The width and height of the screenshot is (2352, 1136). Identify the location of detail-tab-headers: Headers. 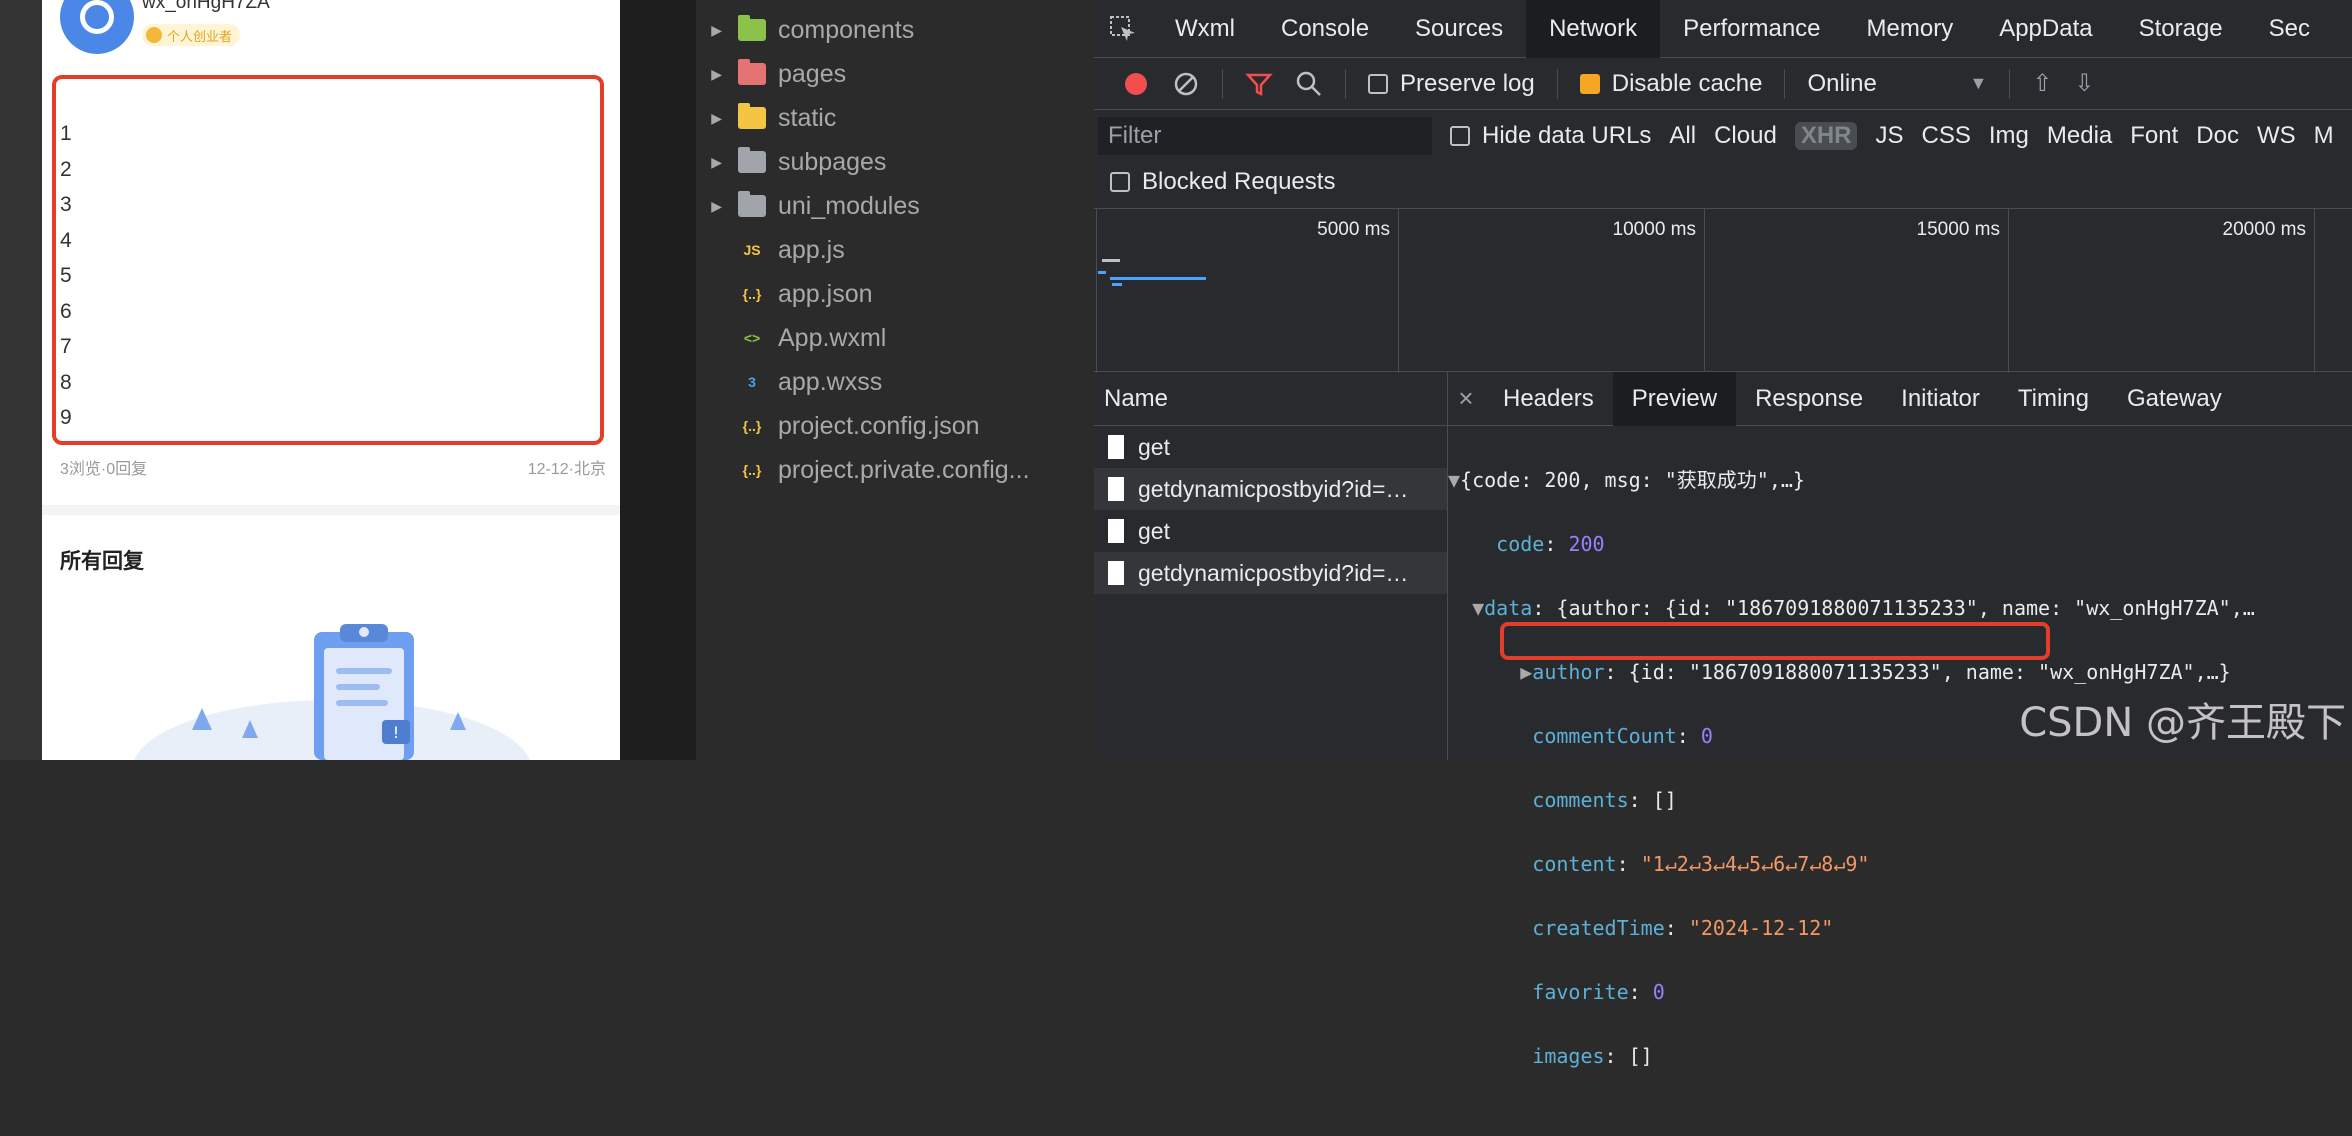
(1548, 399).